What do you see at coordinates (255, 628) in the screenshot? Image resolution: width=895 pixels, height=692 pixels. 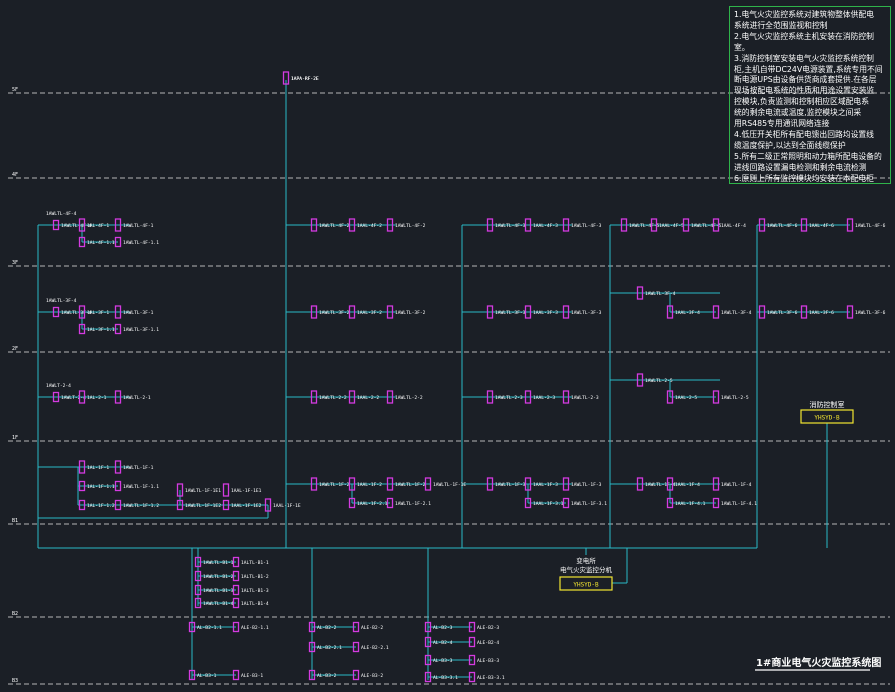 I see `module-label: ALE-B2-1.1` at bounding box center [255, 628].